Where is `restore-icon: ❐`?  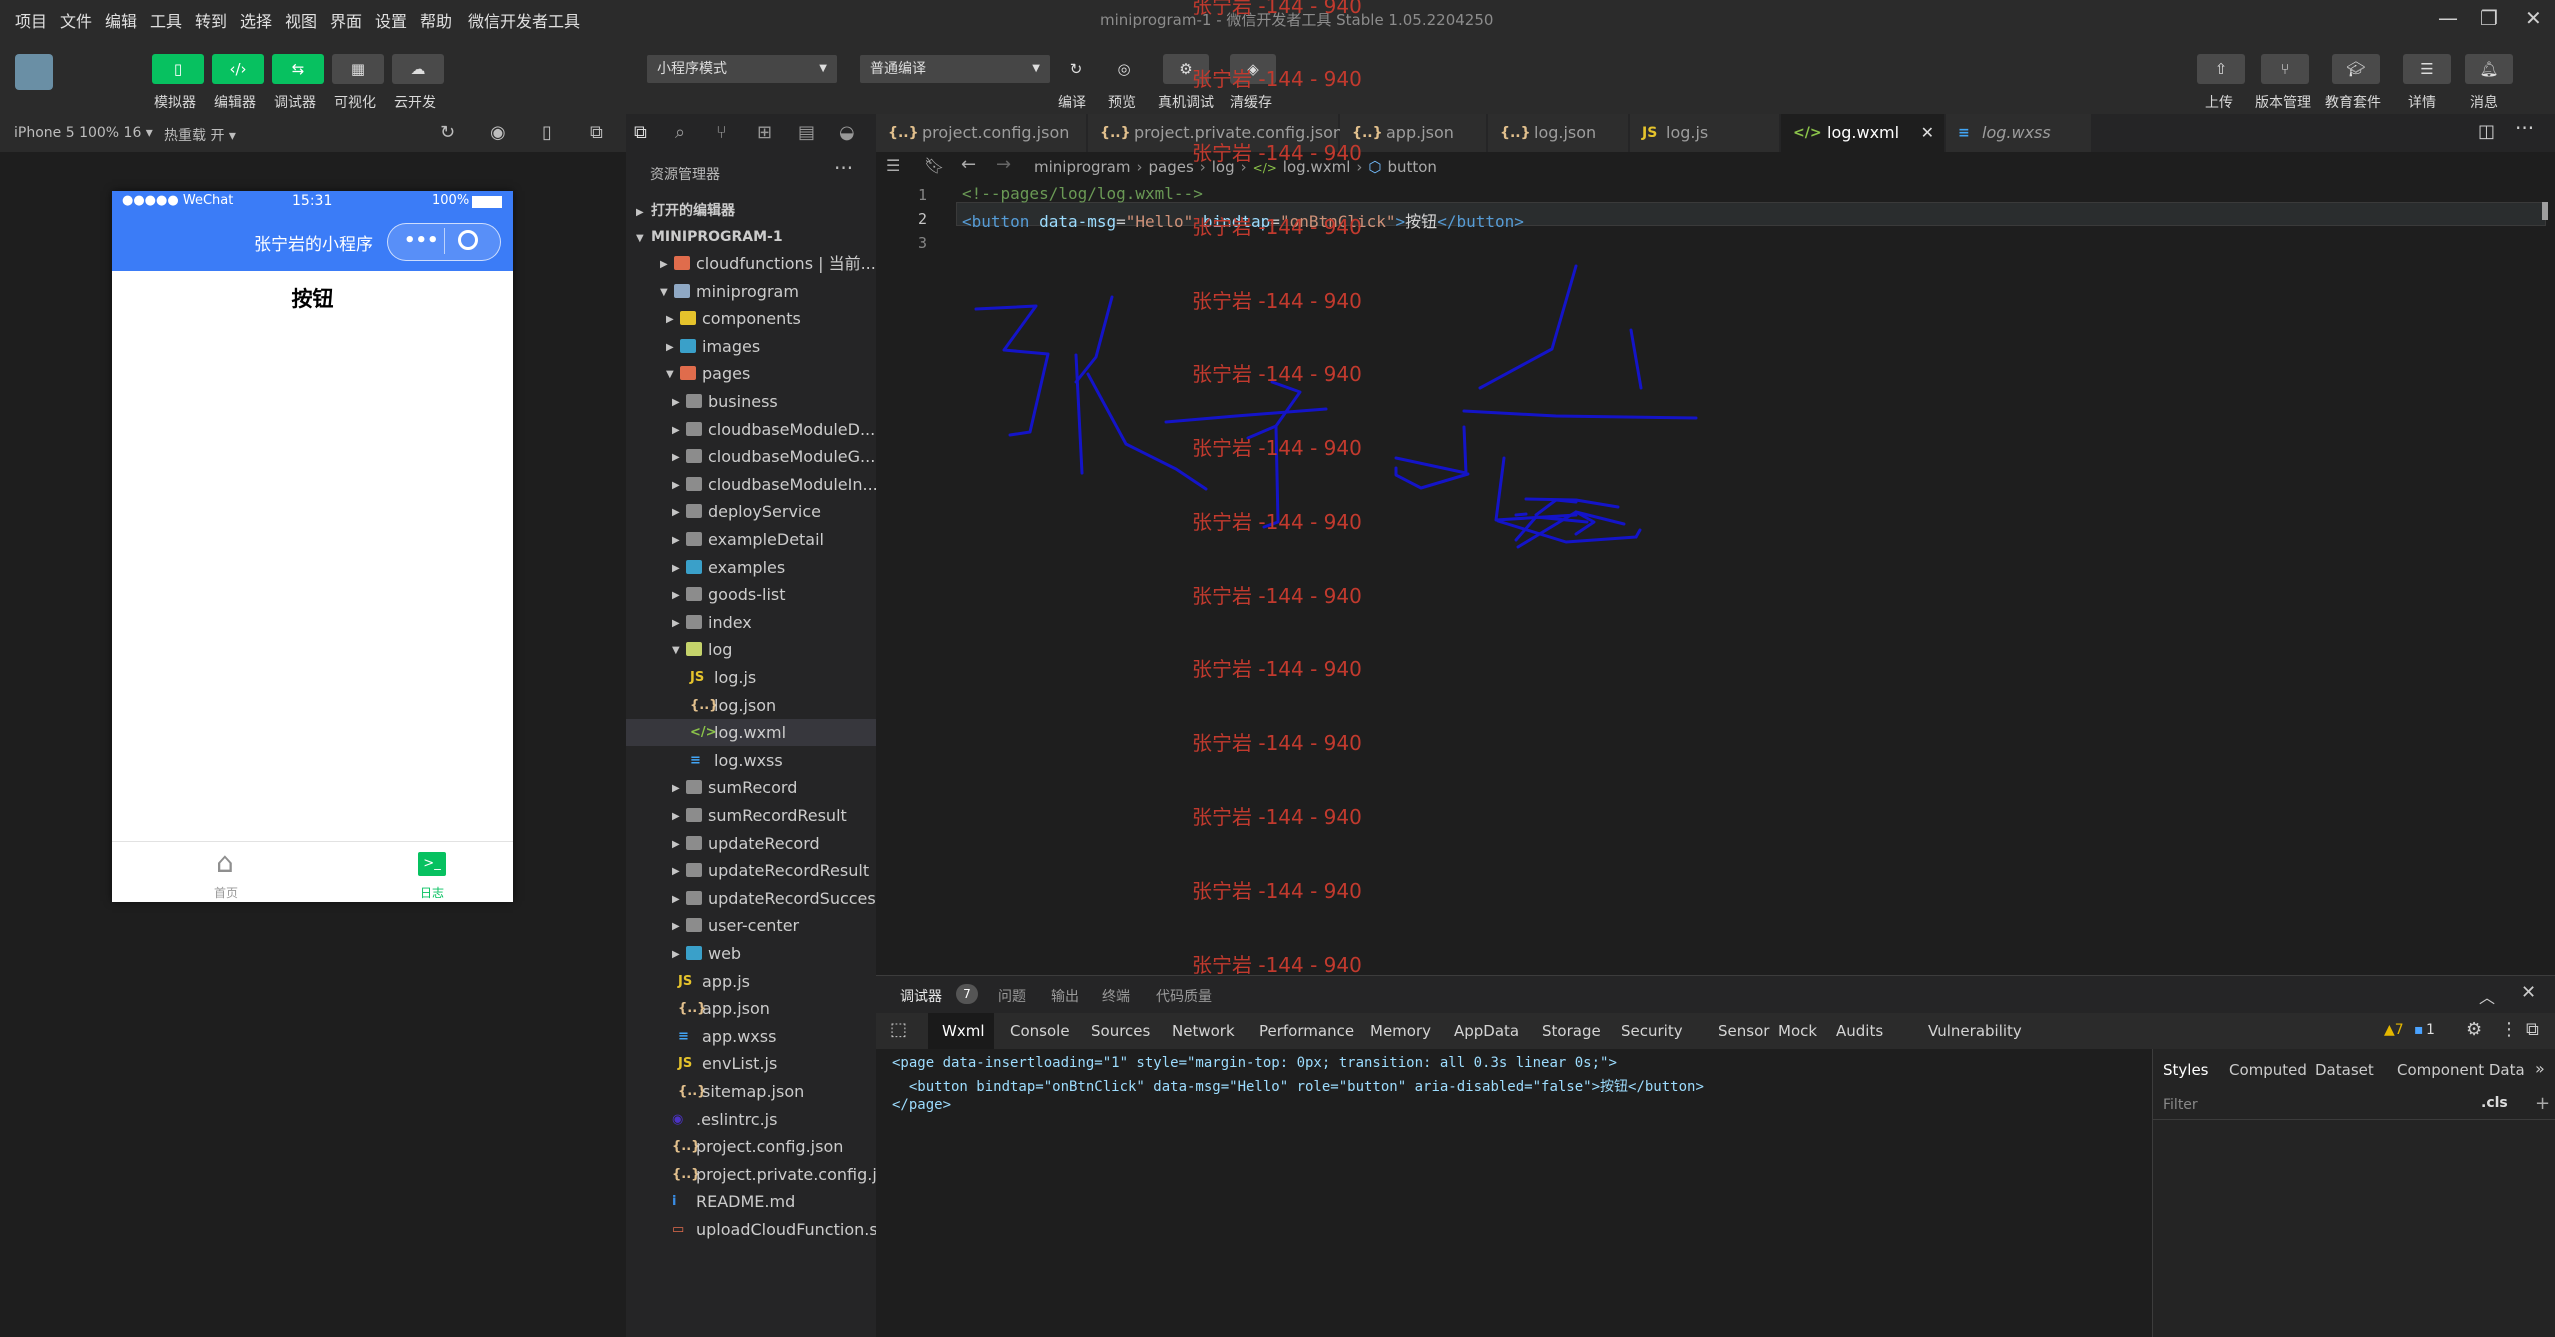
restore-icon: ❐ is located at coordinates (2489, 18).